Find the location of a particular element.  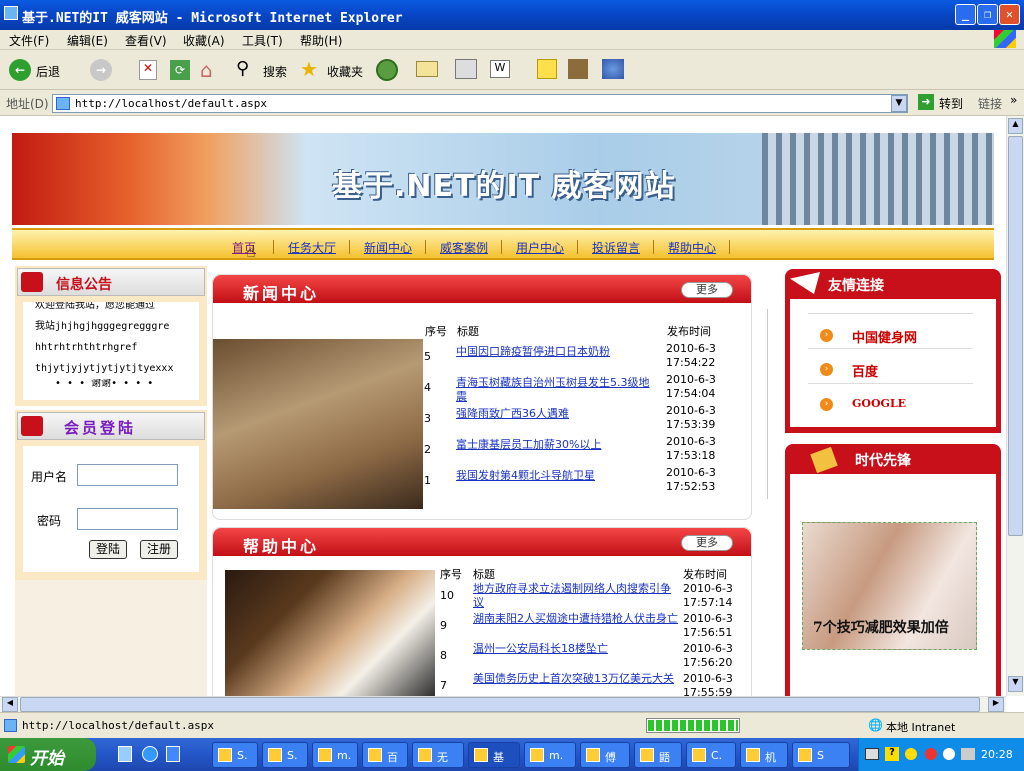

news-more-button: 更多 is located at coordinates (707, 290).